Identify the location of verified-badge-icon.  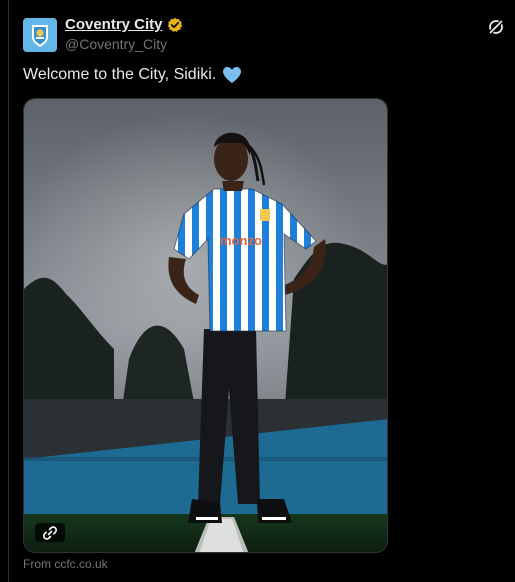
(174, 24).